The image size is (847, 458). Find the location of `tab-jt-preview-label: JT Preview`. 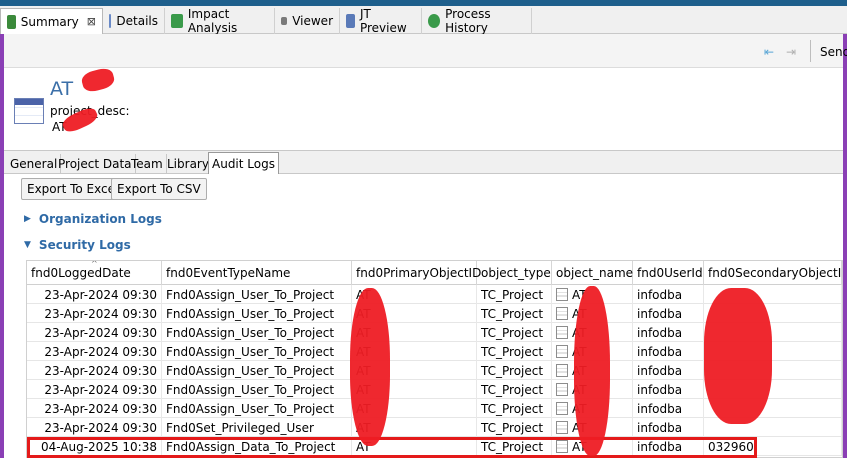

tab-jt-preview-label: JT Preview is located at coordinates (383, 21).